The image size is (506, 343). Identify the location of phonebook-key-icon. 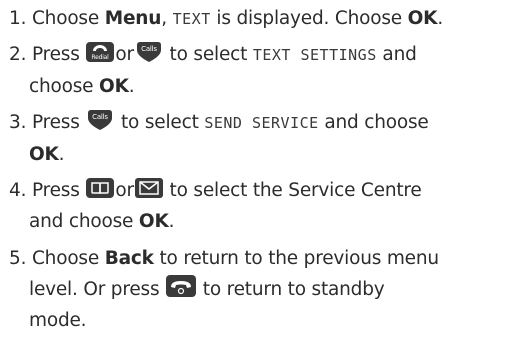
(100, 188).